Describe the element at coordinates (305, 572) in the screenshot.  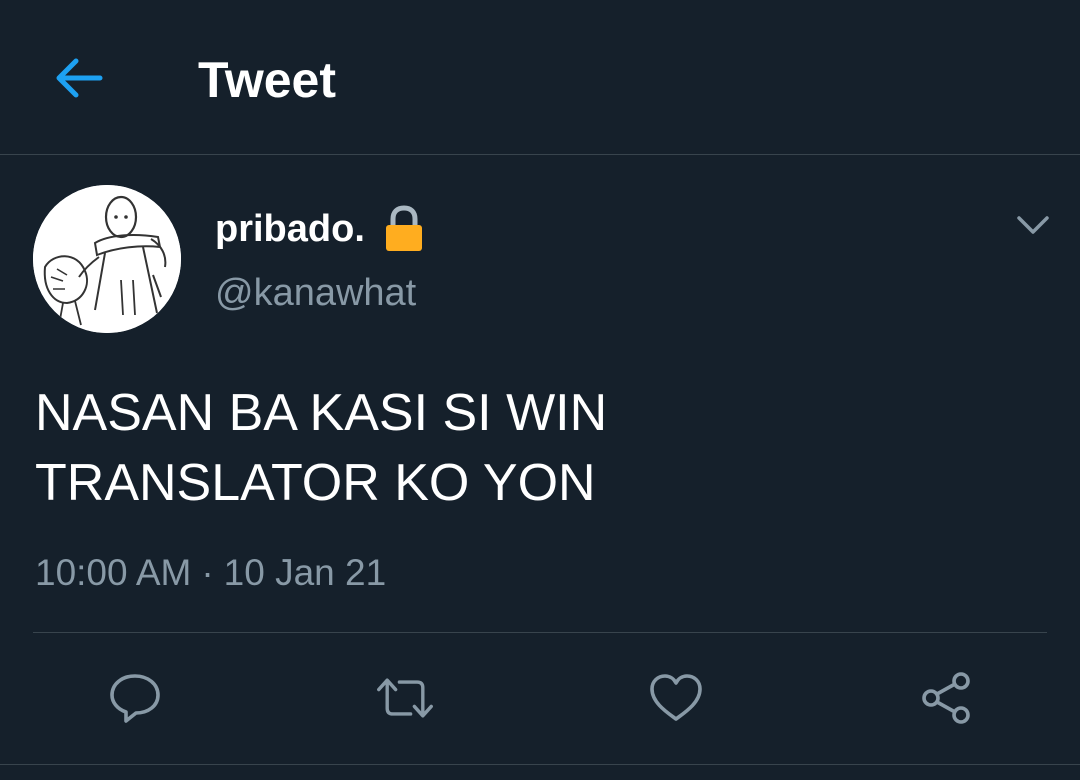
I see `tweet-date: 10 Jan 21` at that location.